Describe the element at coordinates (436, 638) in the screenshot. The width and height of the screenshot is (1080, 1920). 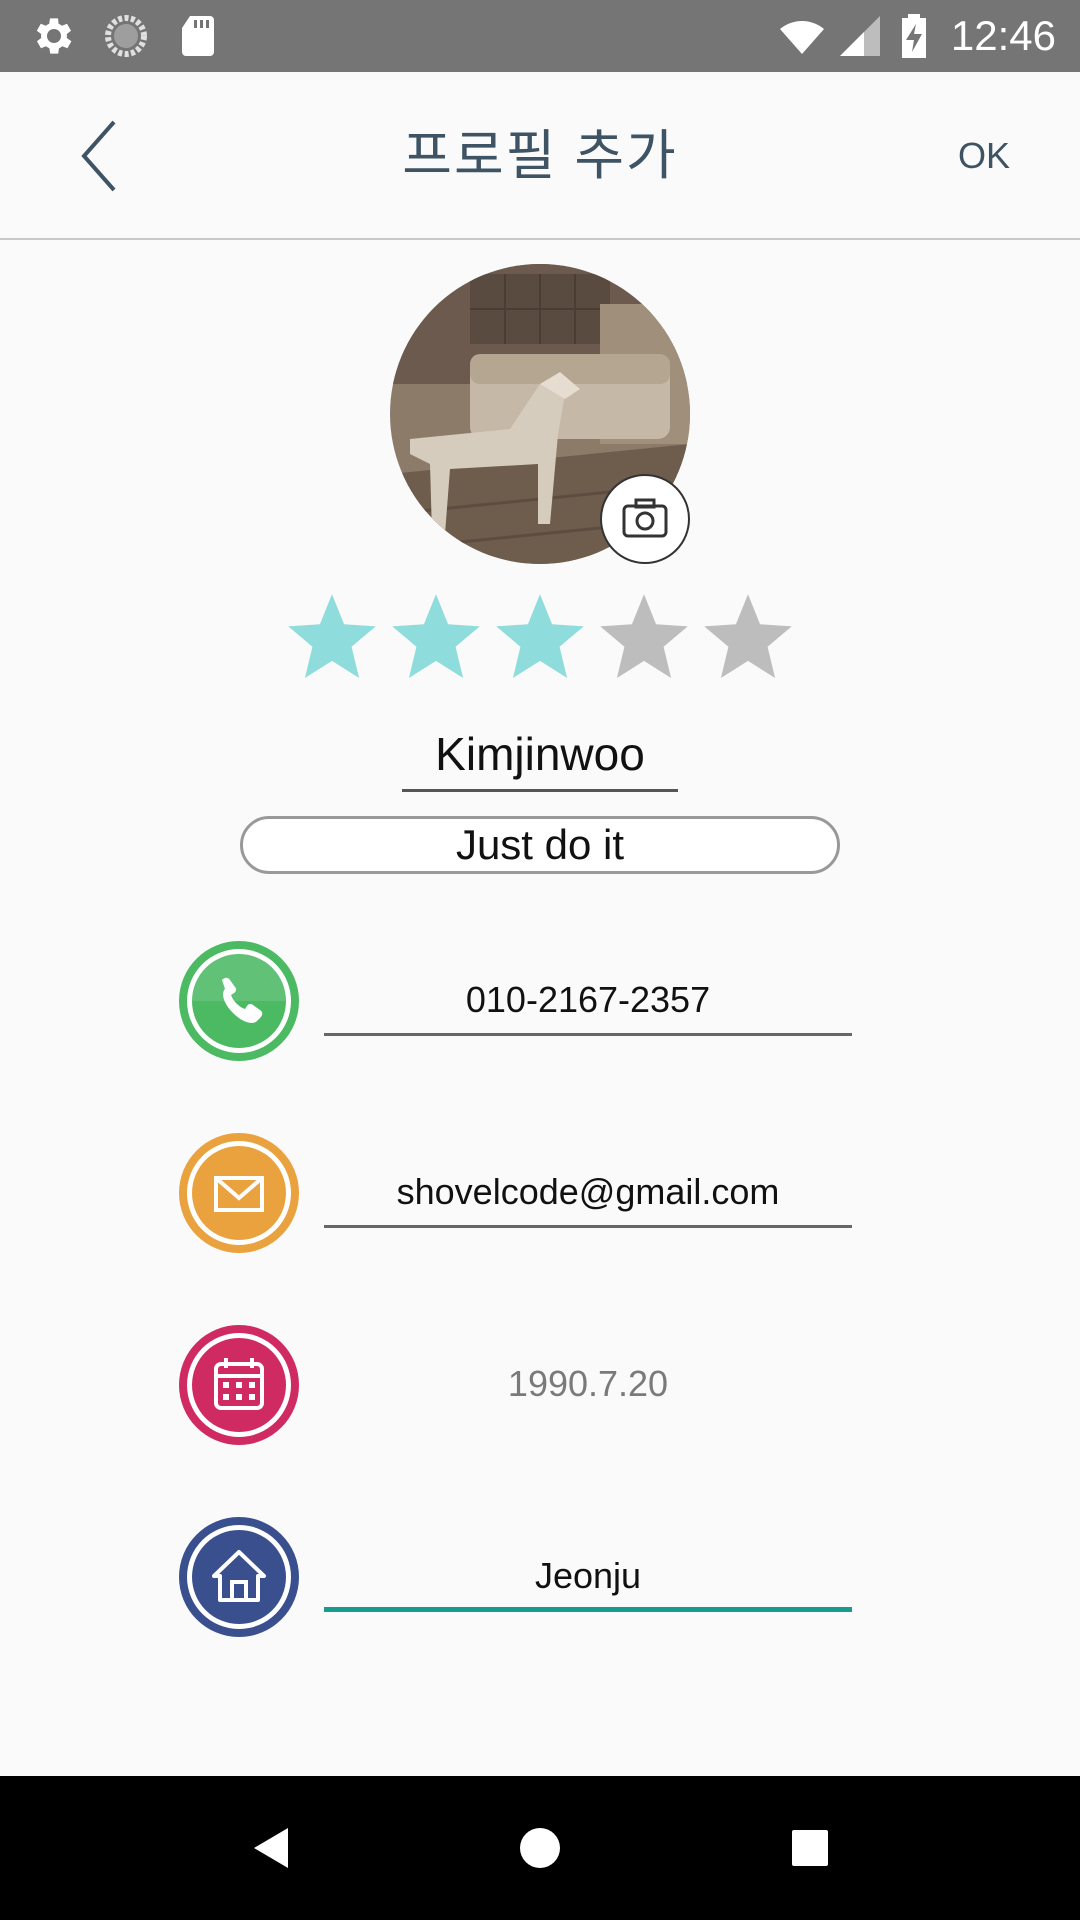
I see `star-2-icon` at that location.